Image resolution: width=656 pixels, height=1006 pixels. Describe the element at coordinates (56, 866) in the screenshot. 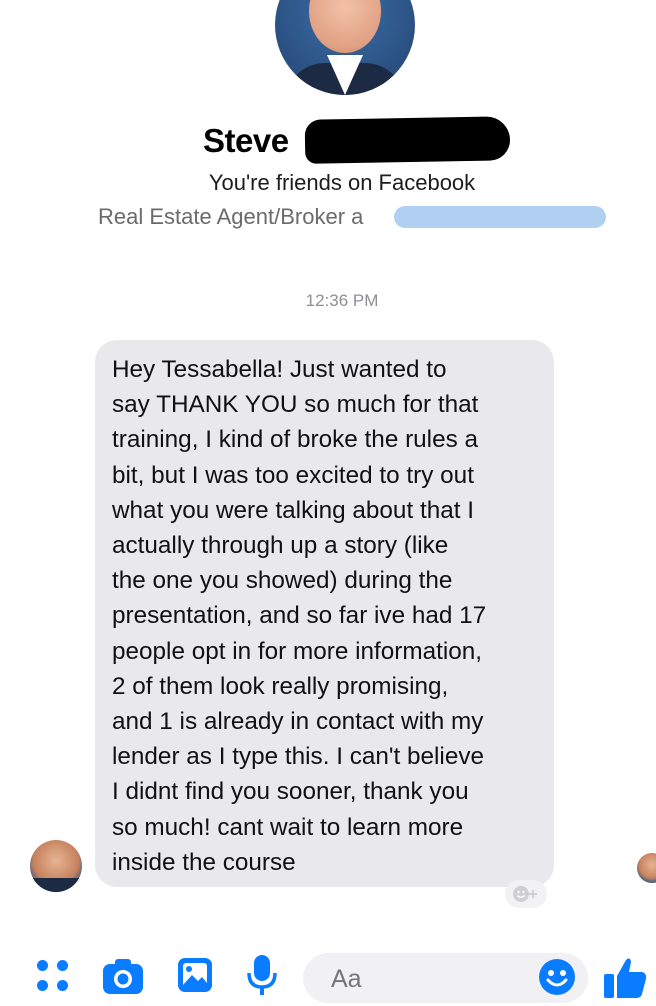

I see `sender-avatar` at that location.